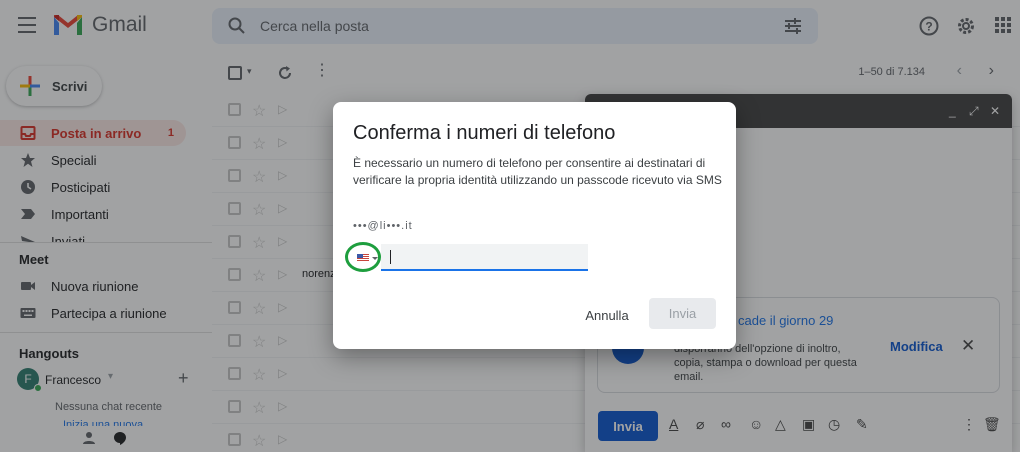  Describe the element at coordinates (484, 257) in the screenshot. I see `phone-number-input` at that location.